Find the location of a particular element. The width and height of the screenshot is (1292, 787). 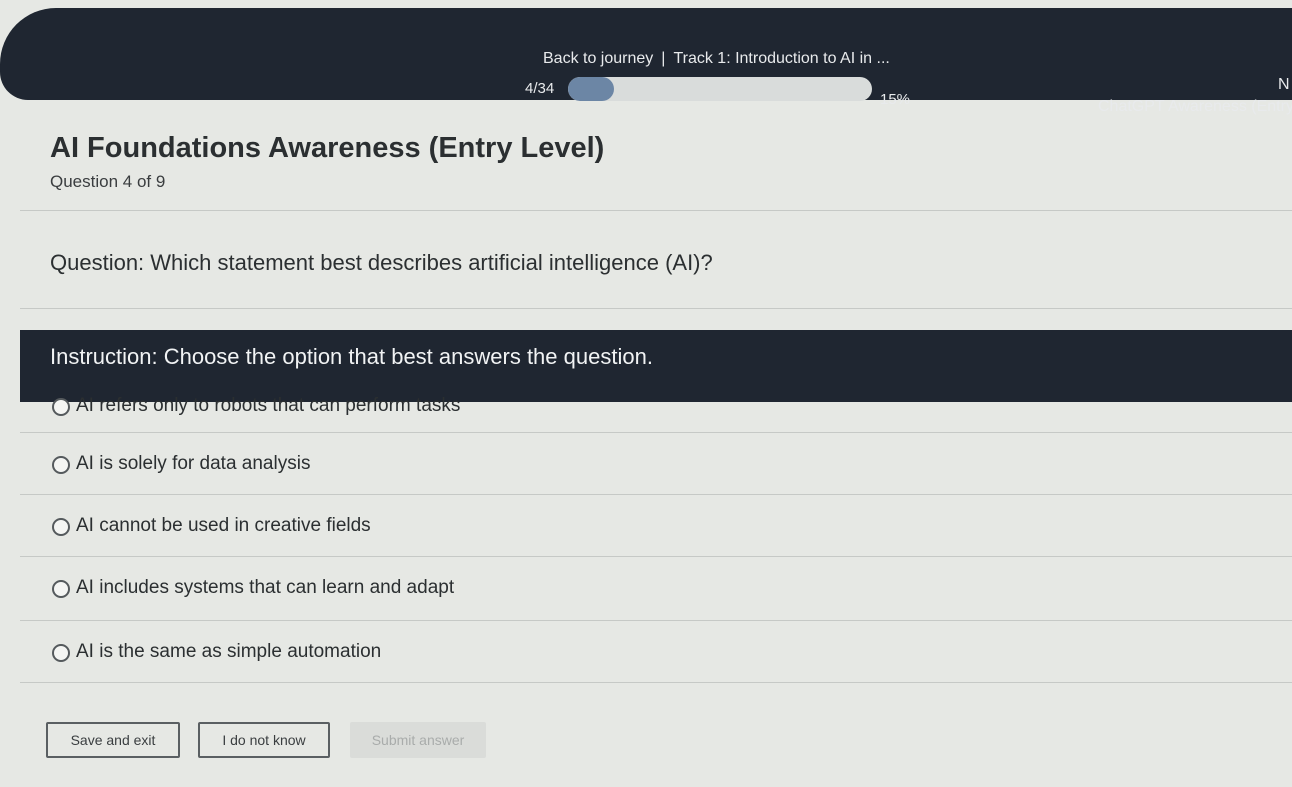

answer-option-label: AI cannot be used in creative fields is located at coordinates (223, 525).